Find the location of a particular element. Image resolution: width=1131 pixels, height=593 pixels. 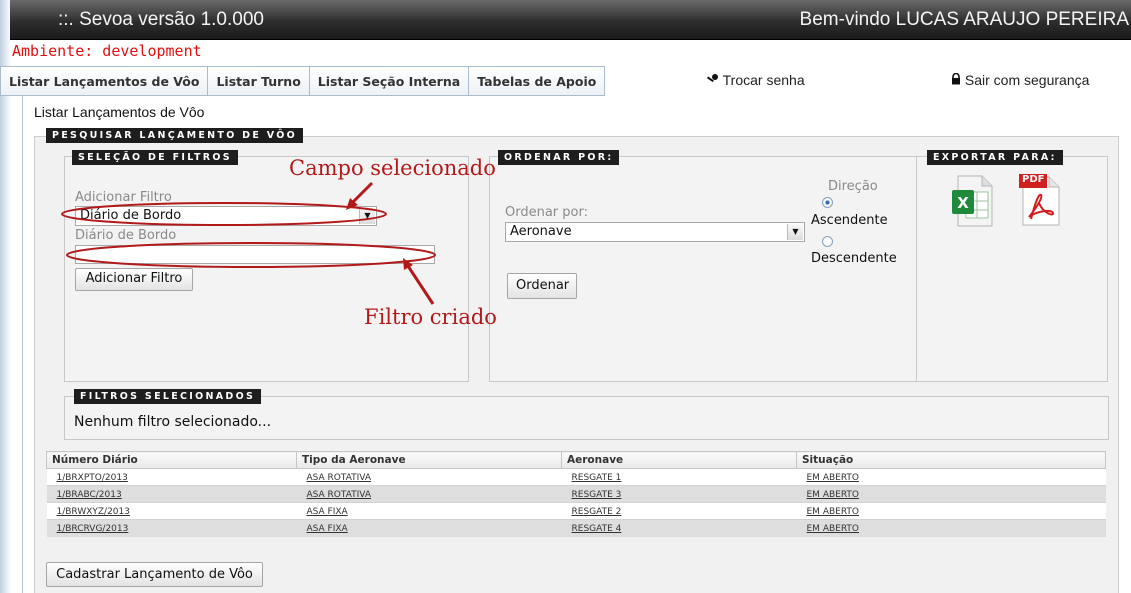

diary-number-link: 1/BRWXYZ/2013 is located at coordinates (94, 512).